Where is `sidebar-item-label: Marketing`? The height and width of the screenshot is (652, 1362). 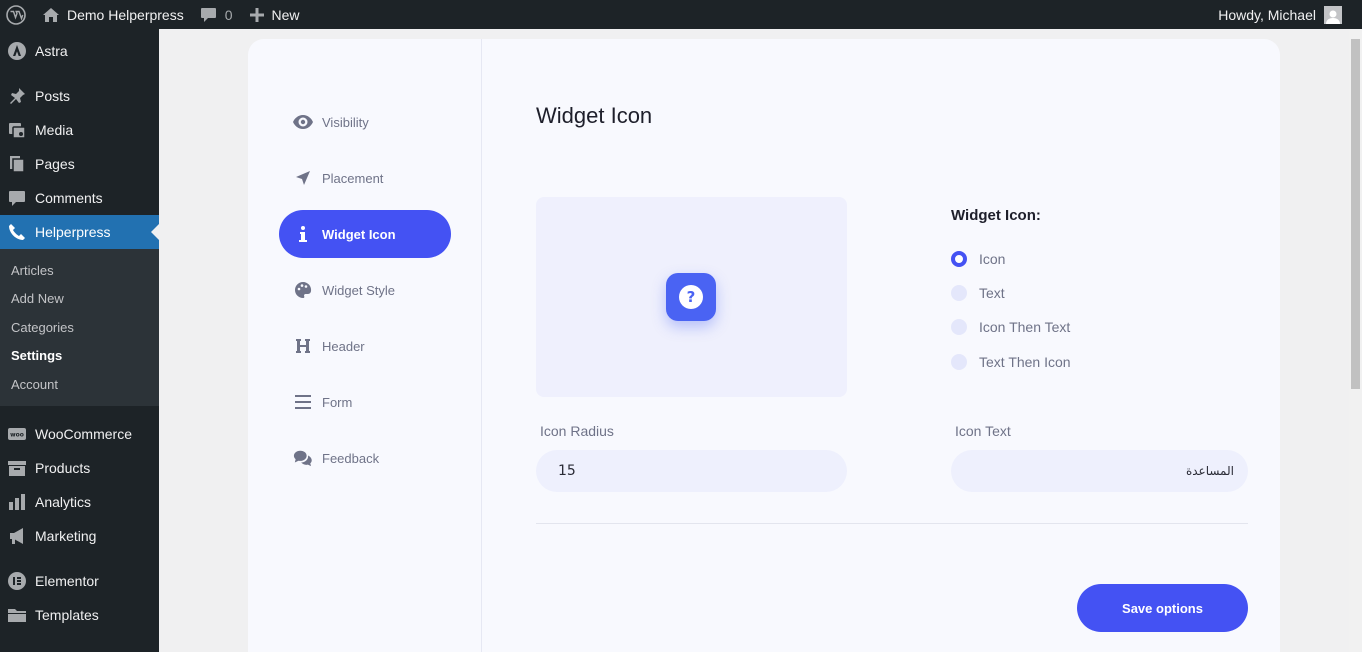
sidebar-item-label: Marketing is located at coordinates (66, 535).